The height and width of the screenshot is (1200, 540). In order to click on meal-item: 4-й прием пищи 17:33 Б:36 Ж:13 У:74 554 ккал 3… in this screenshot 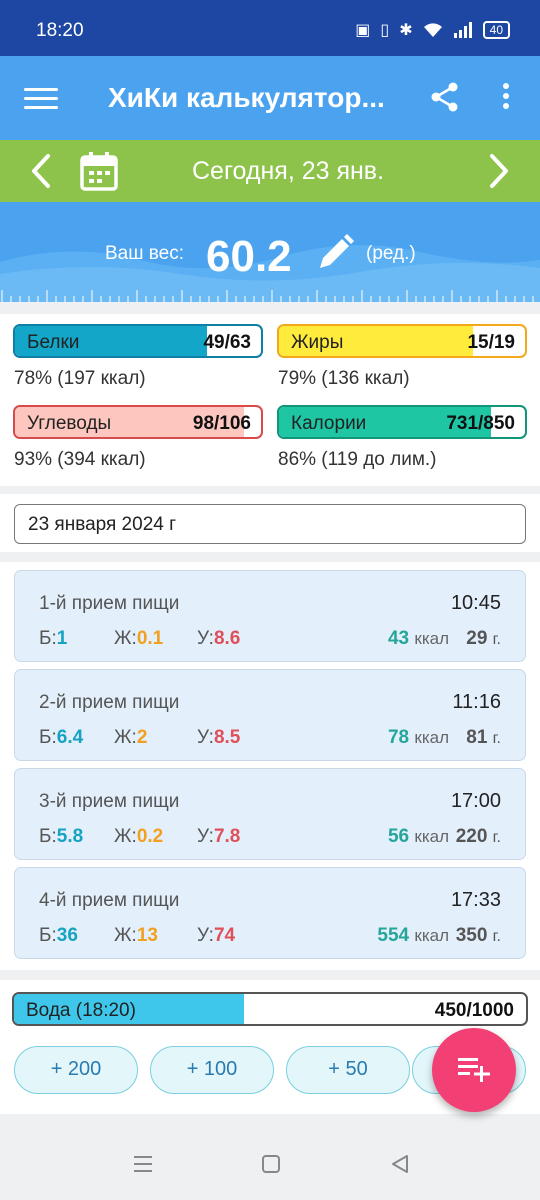, I will do `click(270, 913)`.